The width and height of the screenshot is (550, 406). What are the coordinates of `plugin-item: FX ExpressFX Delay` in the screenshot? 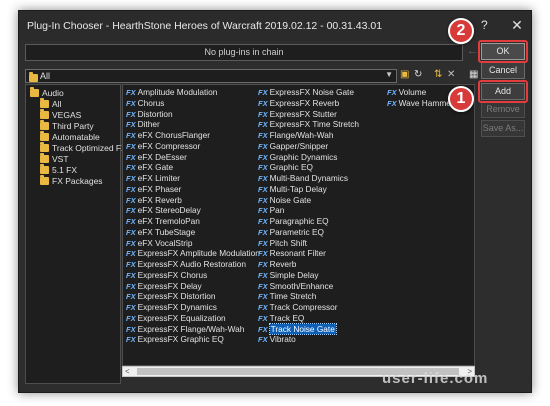 It's located at (193, 286).